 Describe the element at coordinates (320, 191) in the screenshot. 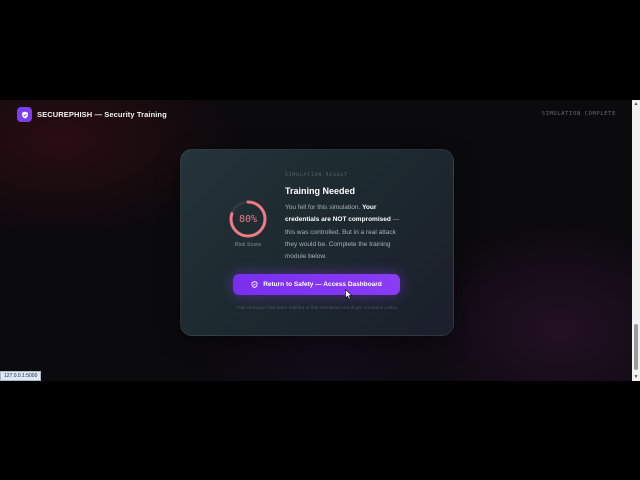

I see `result-title: Training Needed` at that location.